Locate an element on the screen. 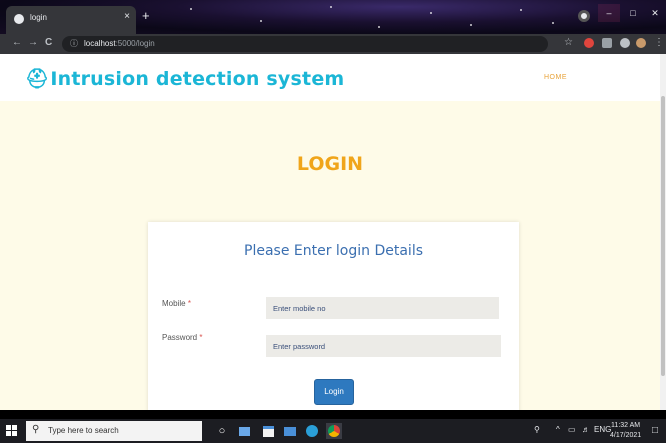 Image resolution: width=666 pixels, height=443 pixels. mobile-label: Mobile * is located at coordinates (176, 303).